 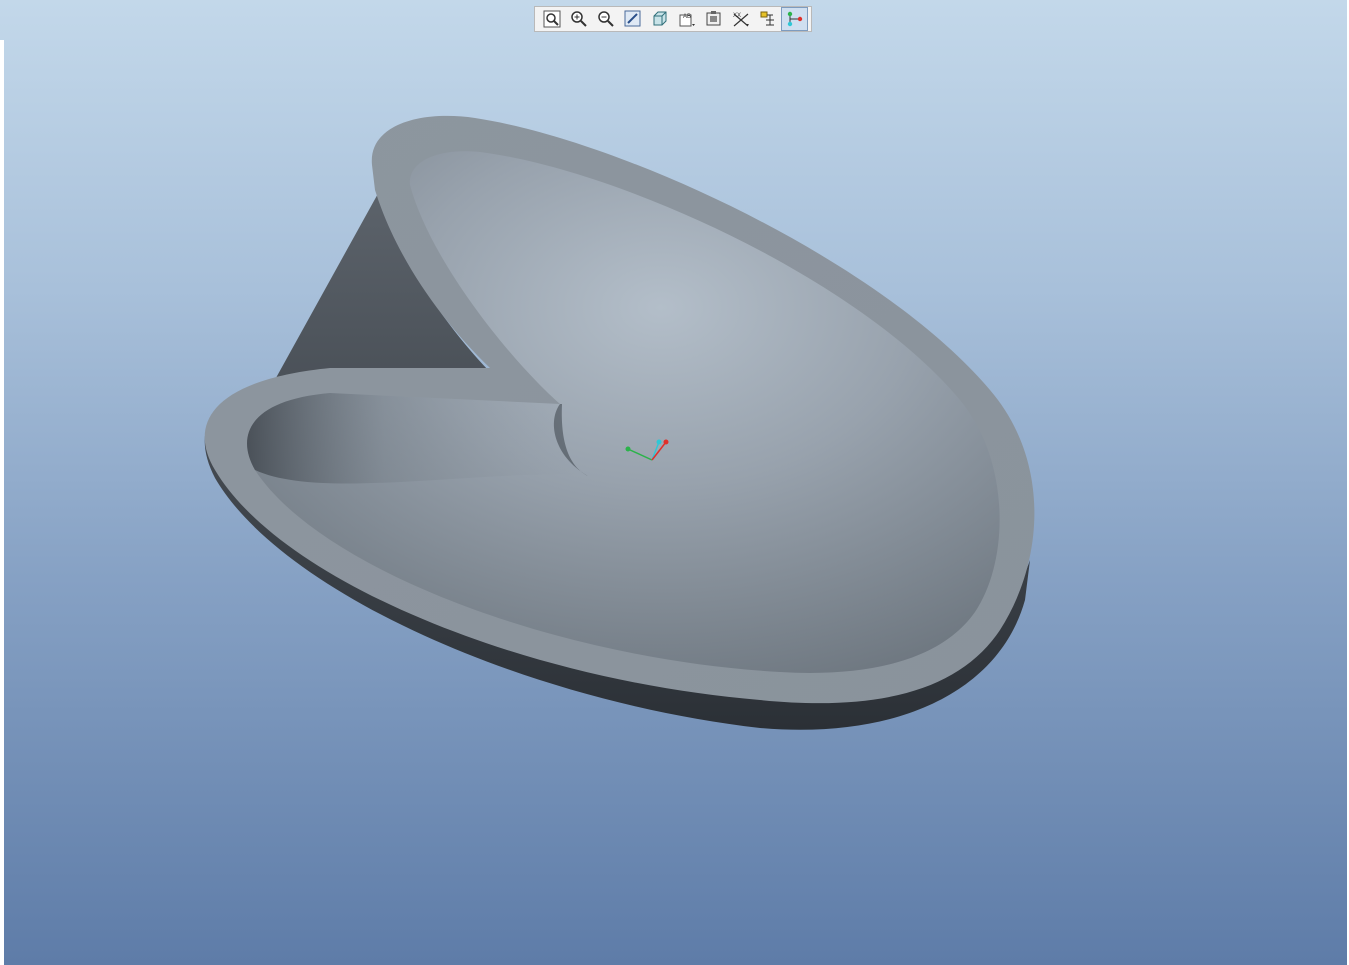 I want to click on saved-views-icon: AB, so click(x=687, y=20).